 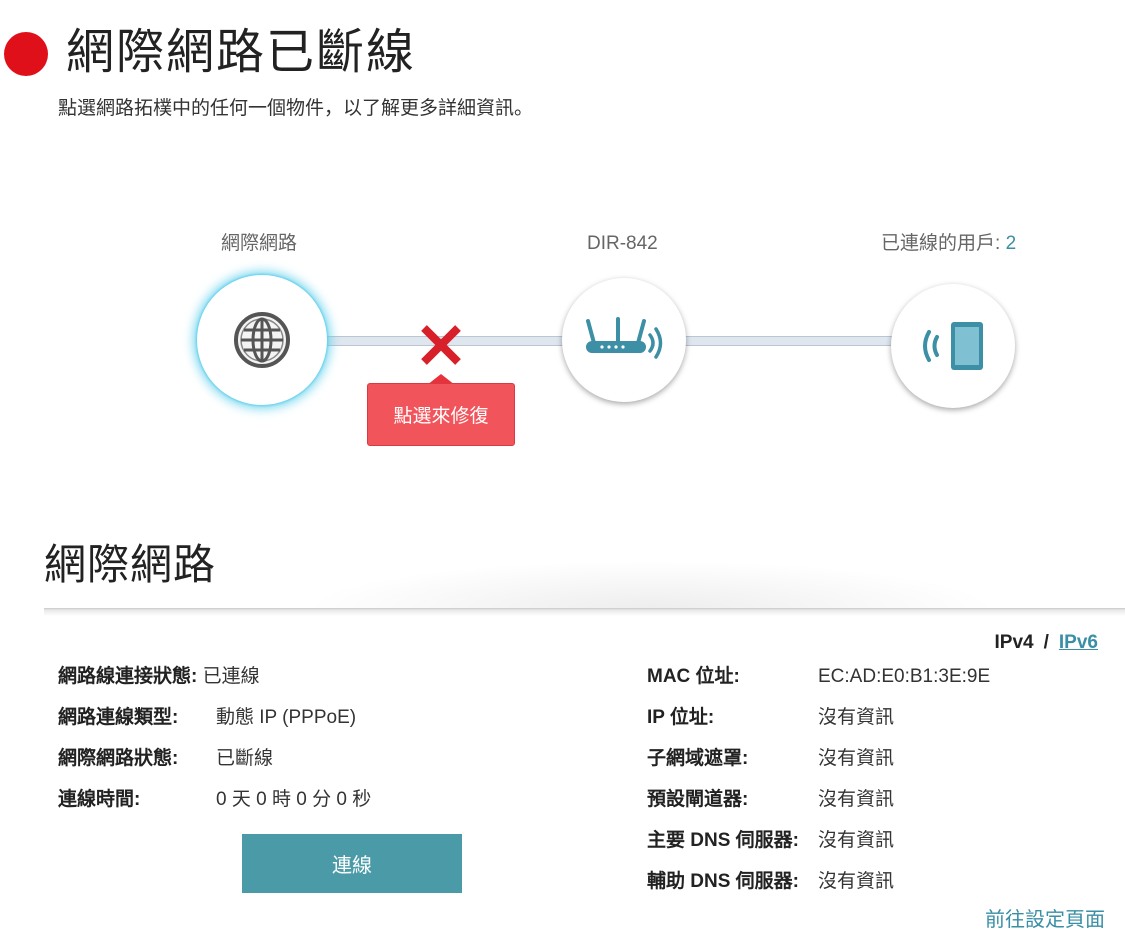 I want to click on clients-count: 2, so click(x=1011, y=243).